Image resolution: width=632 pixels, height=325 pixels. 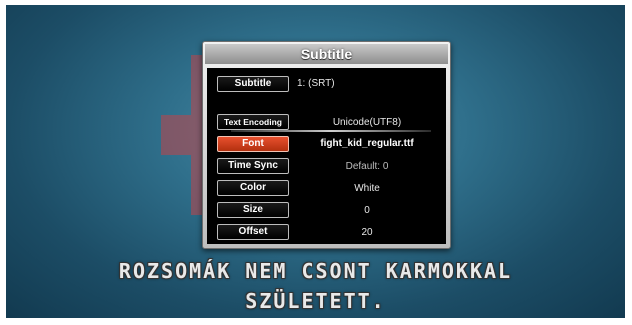 I want to click on subtitle-line-2: SZÜLETETT., so click(x=315, y=301).